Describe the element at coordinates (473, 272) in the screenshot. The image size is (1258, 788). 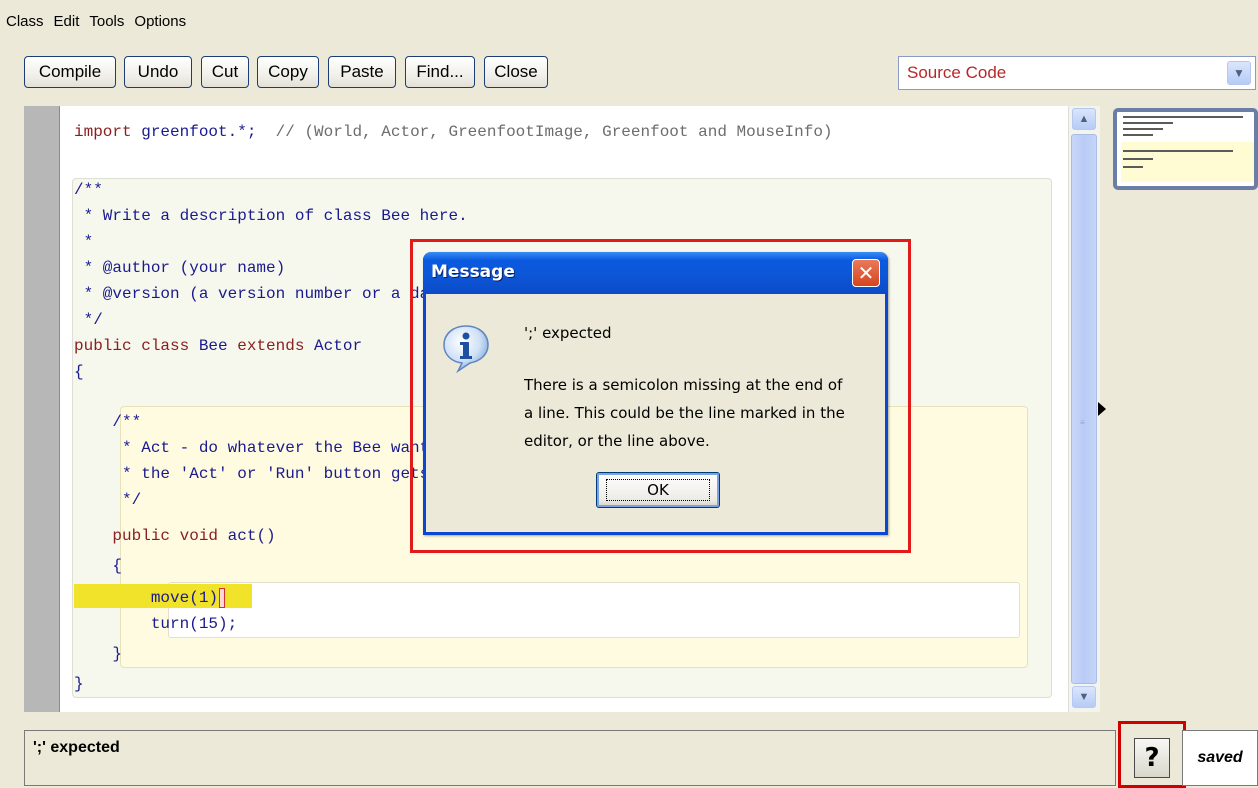
I see `dialog-title: Message` at that location.